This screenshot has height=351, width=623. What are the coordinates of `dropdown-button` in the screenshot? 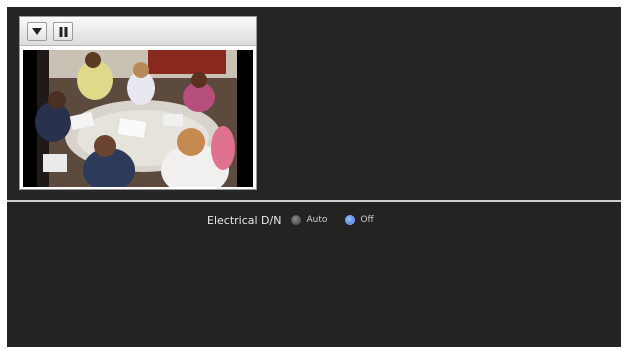 It's located at (37, 31).